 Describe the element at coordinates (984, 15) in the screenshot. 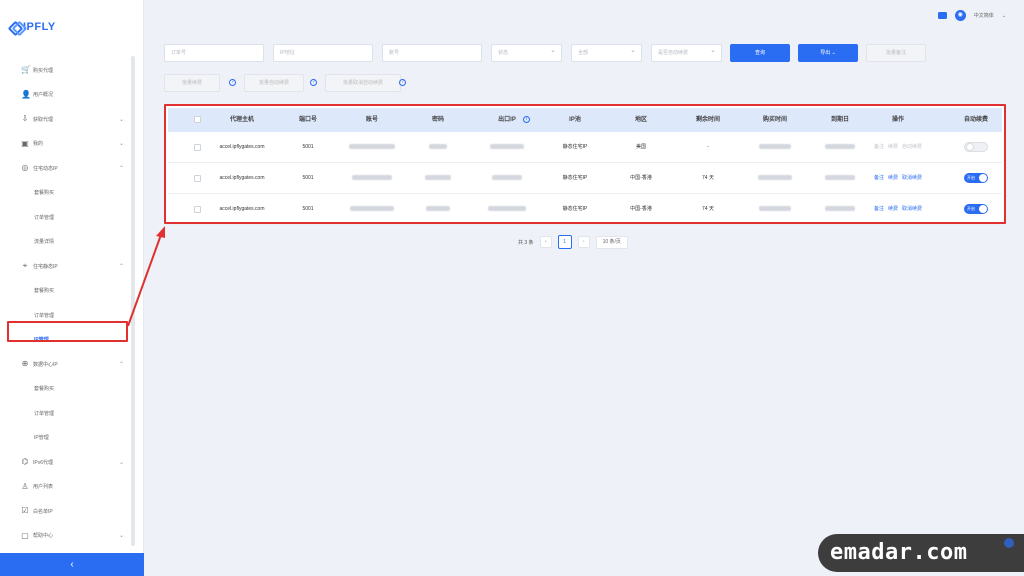

I see `language-selector: 中文简体` at that location.